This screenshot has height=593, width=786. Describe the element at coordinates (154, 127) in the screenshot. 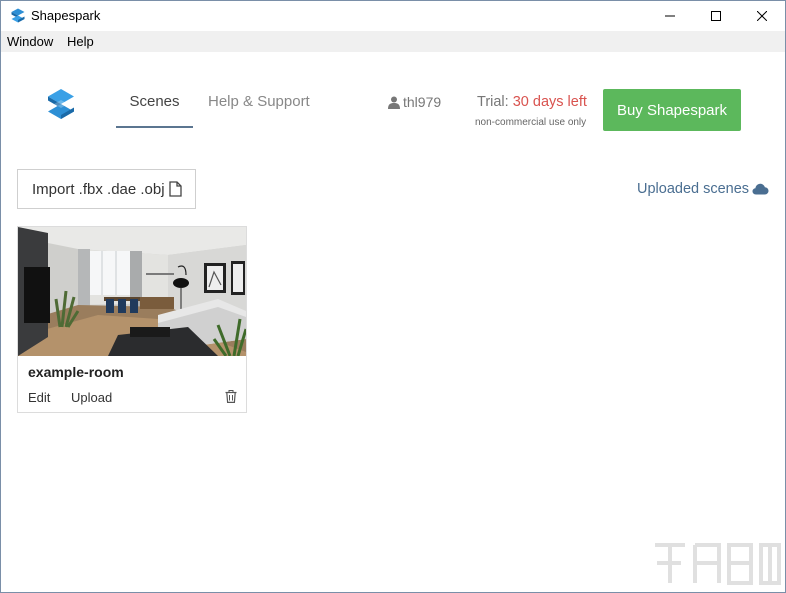

I see `active-tab-indicator` at that location.